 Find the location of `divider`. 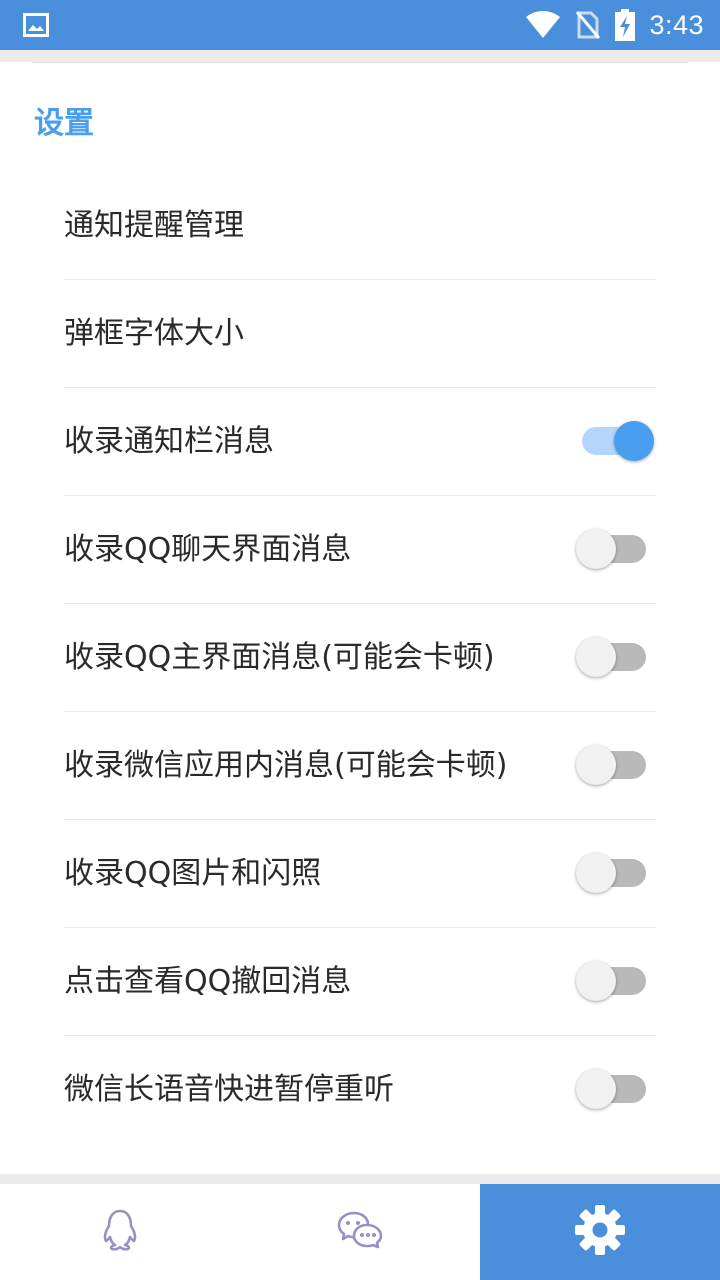

divider is located at coordinates (360, 62).